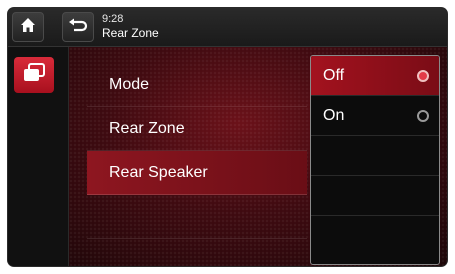 Image resolution: width=455 pixels, height=274 pixels. I want to click on top-bar: 9:28 Rear Zone, so click(227, 27).